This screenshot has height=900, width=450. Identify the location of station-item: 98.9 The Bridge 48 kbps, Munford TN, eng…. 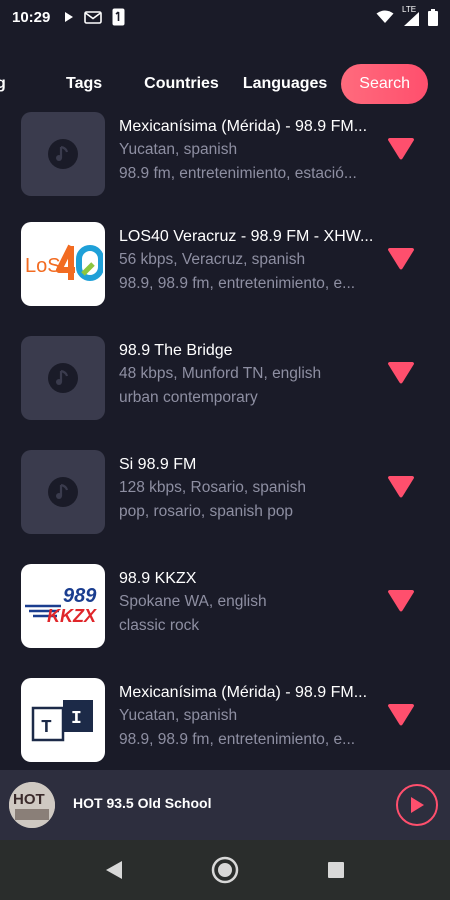
(225, 393).